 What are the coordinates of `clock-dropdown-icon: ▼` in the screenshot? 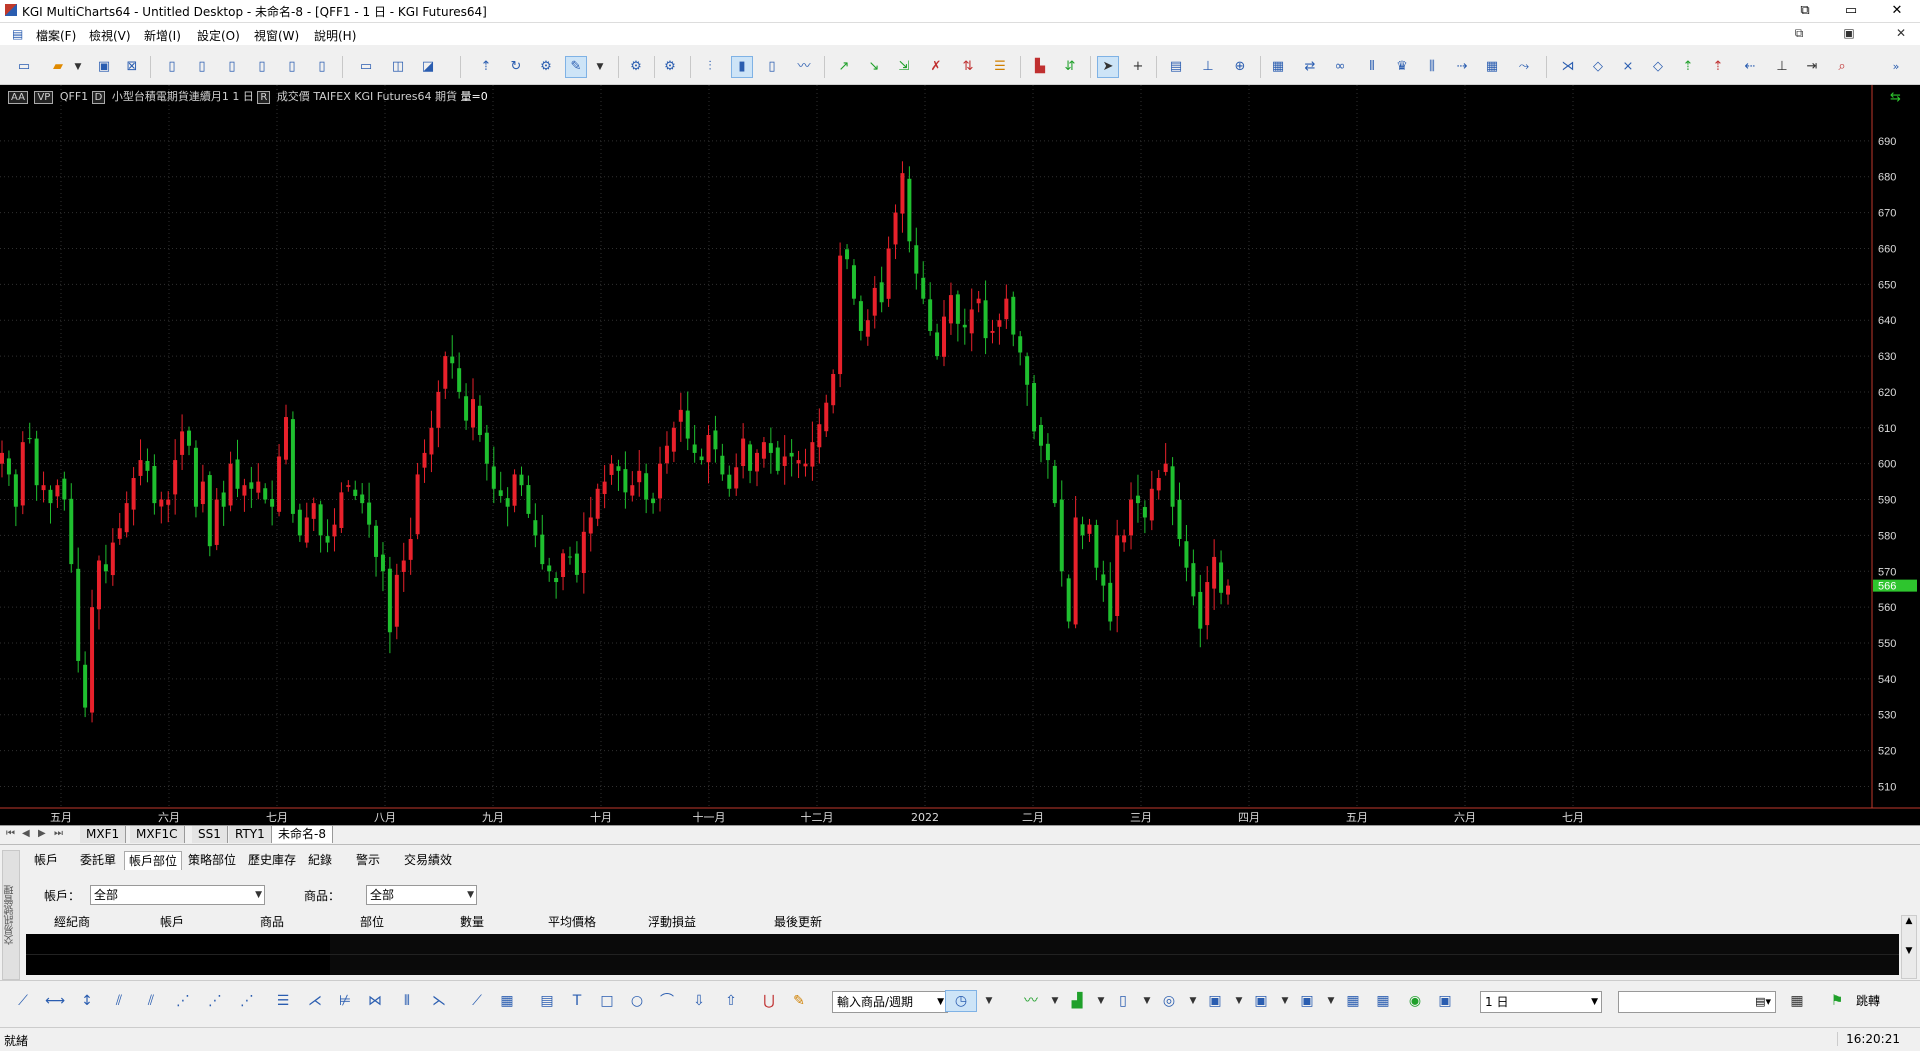 It's located at (989, 1001).